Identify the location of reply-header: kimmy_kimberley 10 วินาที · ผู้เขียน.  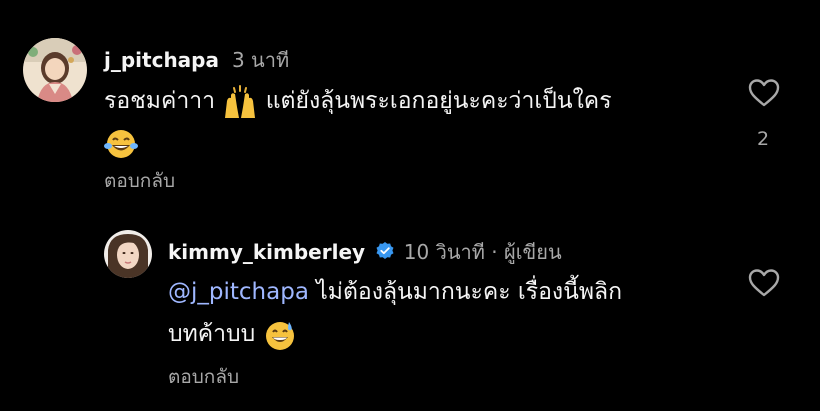
(365, 252).